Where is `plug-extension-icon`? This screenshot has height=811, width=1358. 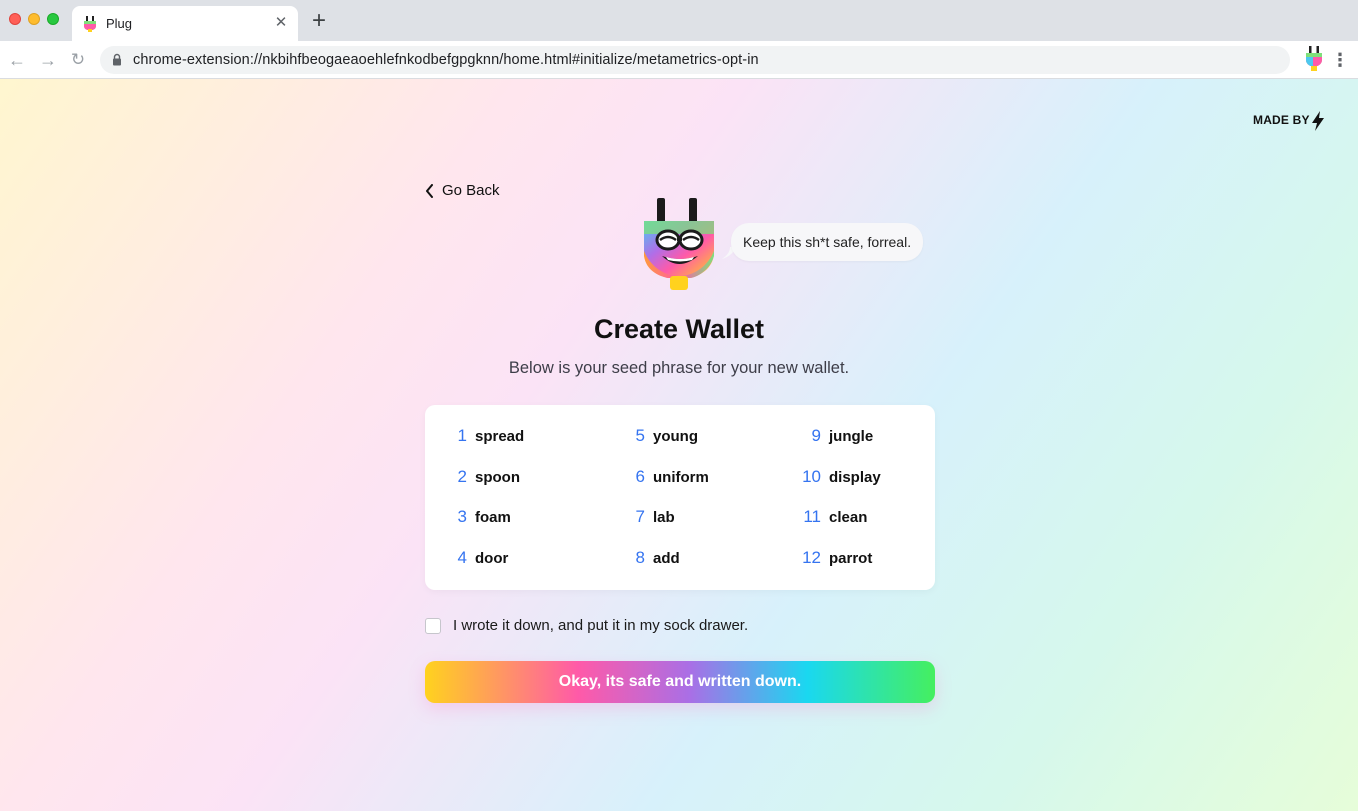
plug-extension-icon is located at coordinates (1314, 59).